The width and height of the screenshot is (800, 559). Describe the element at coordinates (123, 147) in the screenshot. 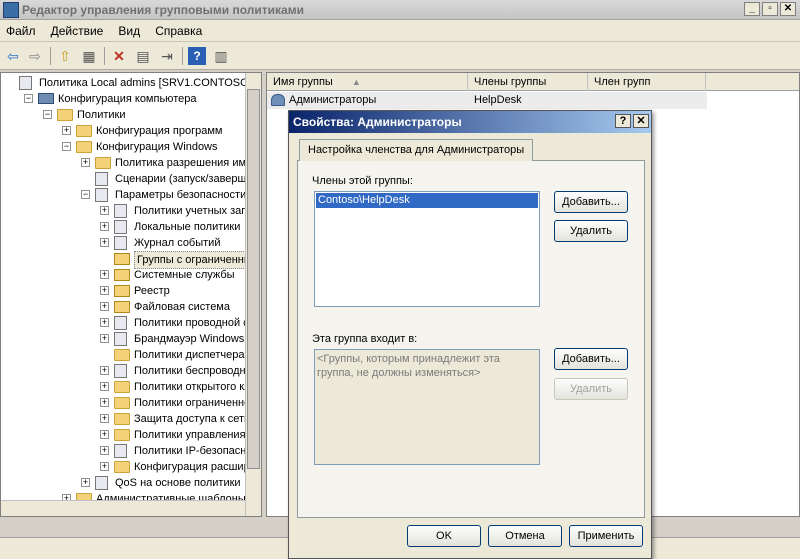

I see `tree-item: − Конфигурация Windows` at that location.